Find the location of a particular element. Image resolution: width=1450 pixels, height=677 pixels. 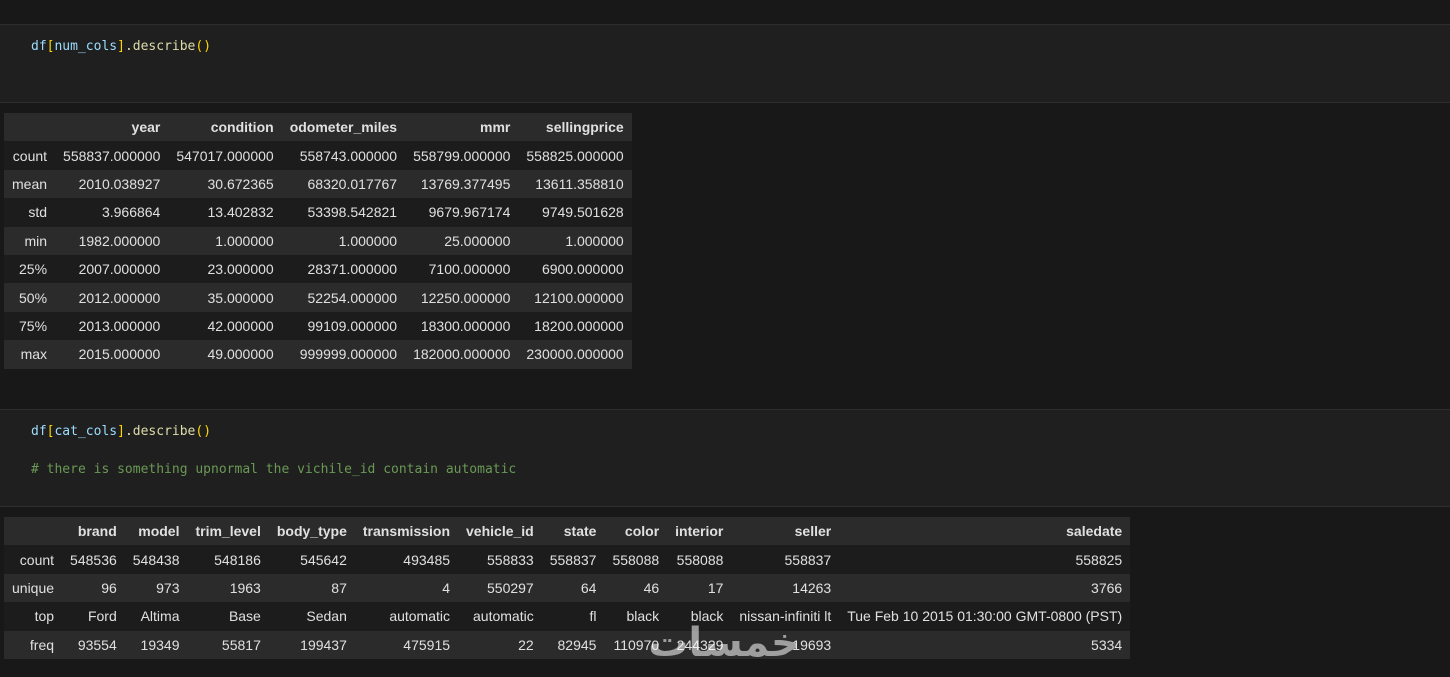

table-cell: 35.000000 is located at coordinates (240, 297).